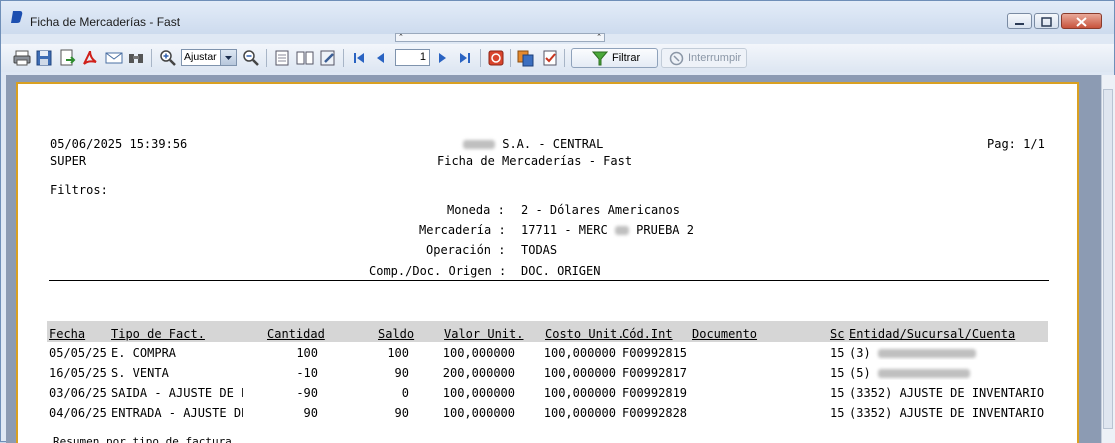 This screenshot has height=443, width=1115. Describe the element at coordinates (398, 353) in the screenshot. I see `row-1-saldo: 100` at that location.